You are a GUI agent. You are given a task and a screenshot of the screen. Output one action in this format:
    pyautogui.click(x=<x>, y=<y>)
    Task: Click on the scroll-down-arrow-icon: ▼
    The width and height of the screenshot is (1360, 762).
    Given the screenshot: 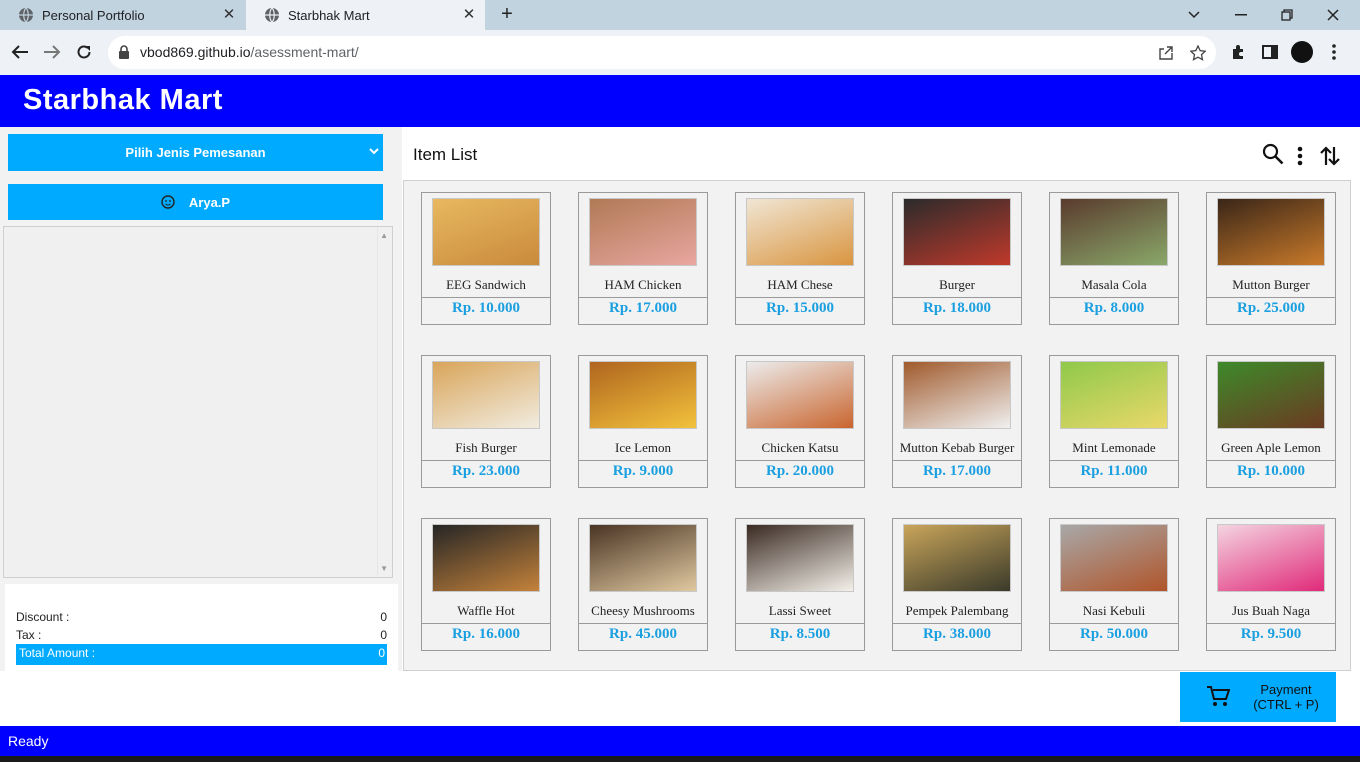 What is the action you would take?
    pyautogui.click(x=384, y=568)
    